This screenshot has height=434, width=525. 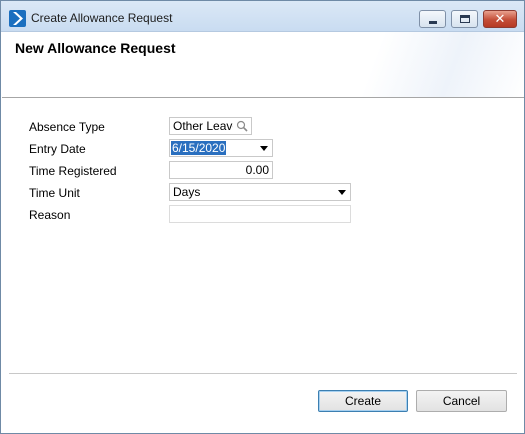 I want to click on entry-date-field: 6/15/2020, so click(x=221, y=148).